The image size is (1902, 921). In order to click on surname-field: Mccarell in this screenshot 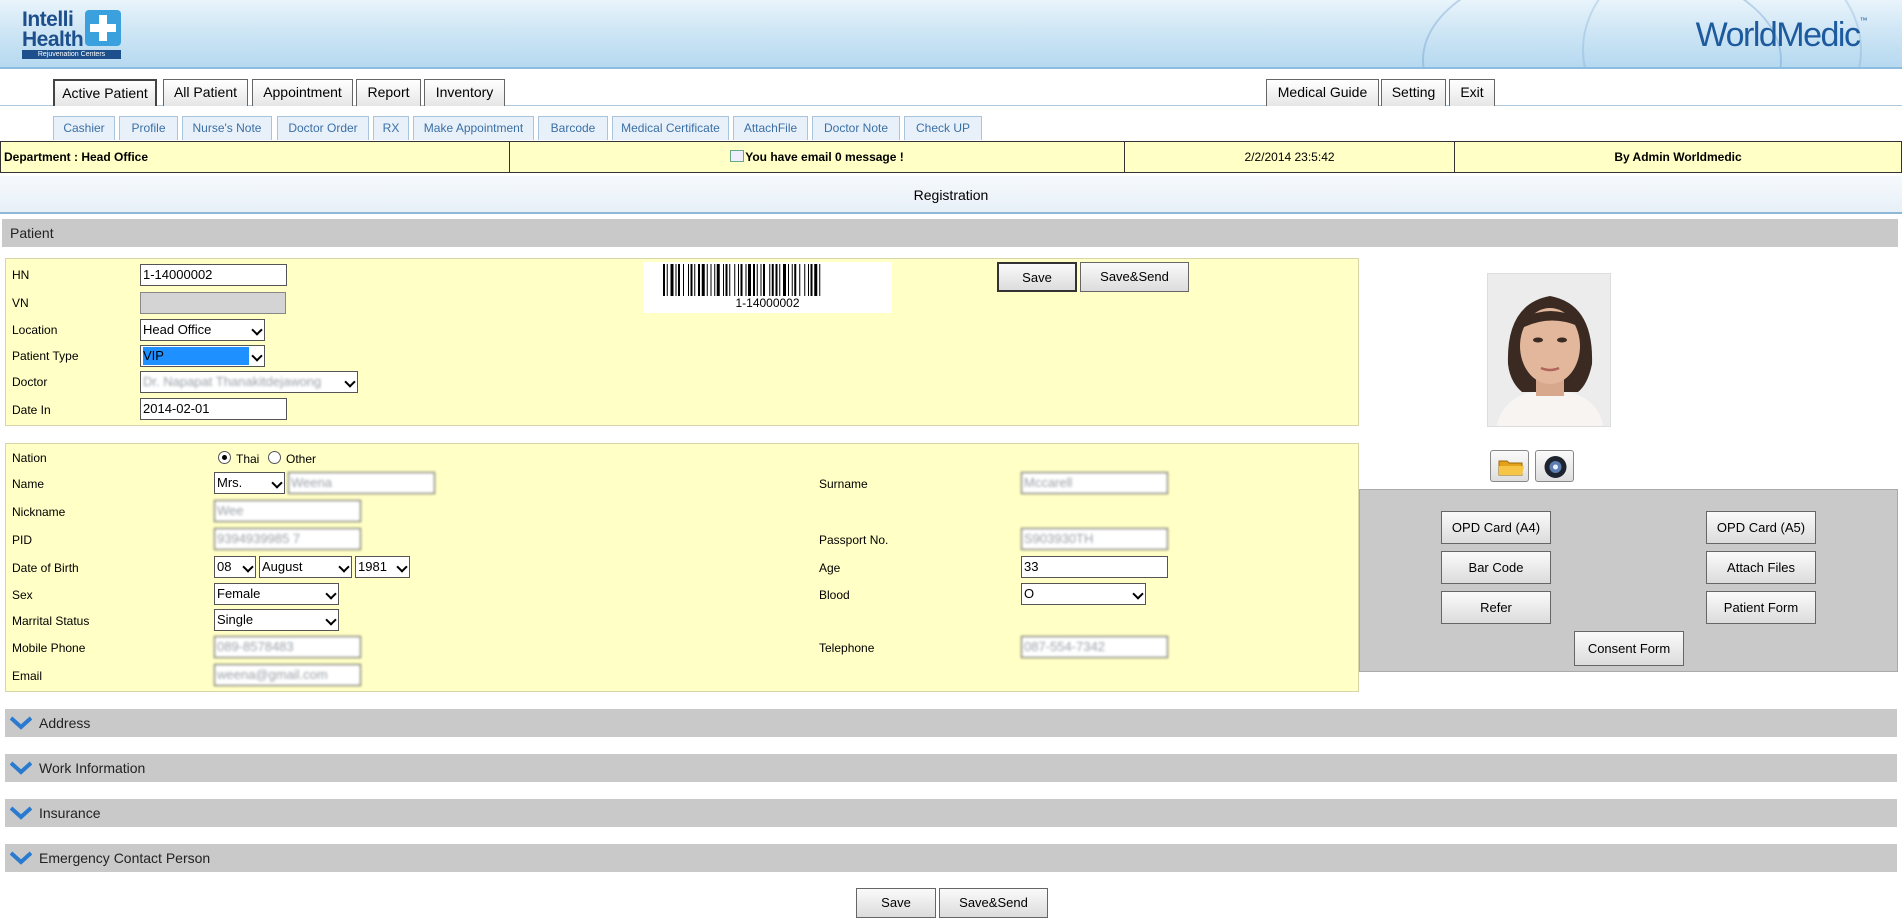, I will do `click(1094, 483)`.